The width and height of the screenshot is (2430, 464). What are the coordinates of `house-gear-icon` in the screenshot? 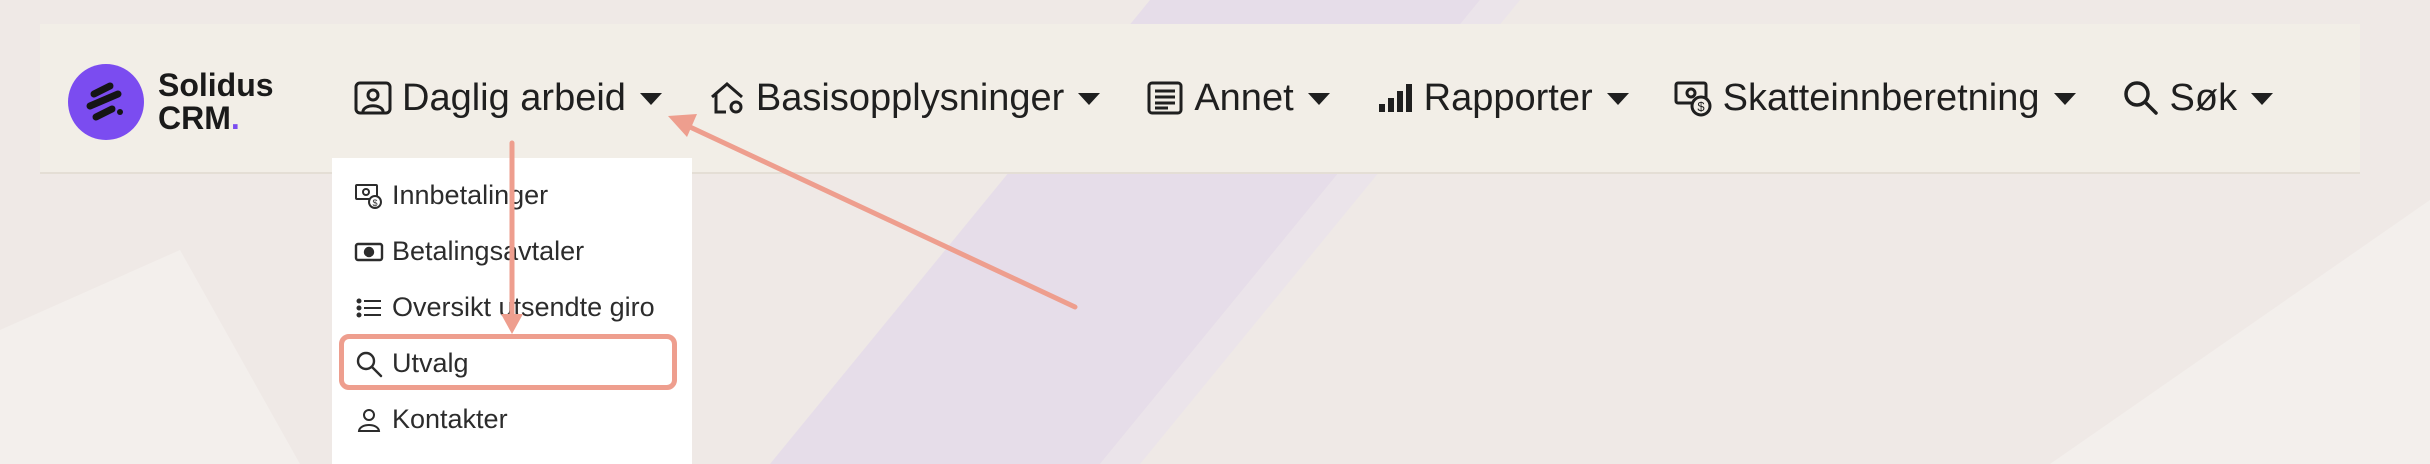 It's located at (726, 98).